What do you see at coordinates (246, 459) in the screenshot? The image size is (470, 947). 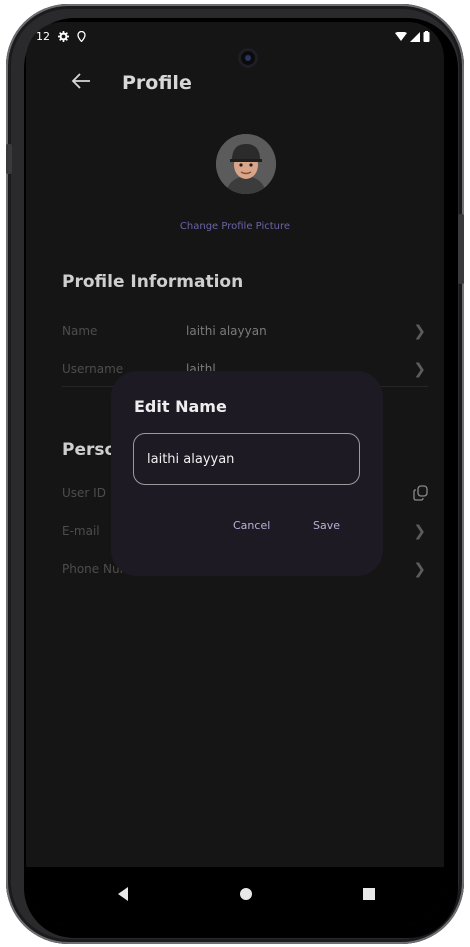 I see `name-input` at bounding box center [246, 459].